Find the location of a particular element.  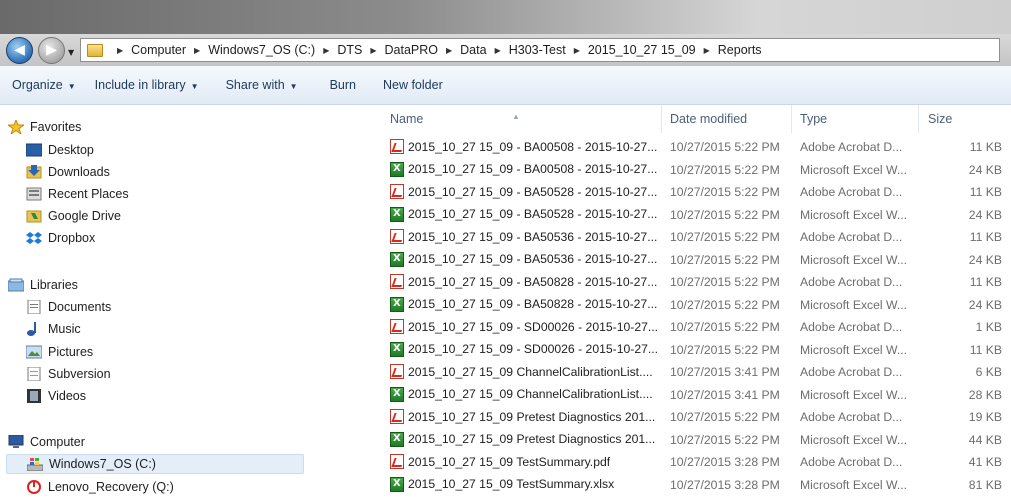

nav-desktop: Desktop is located at coordinates (59, 150).